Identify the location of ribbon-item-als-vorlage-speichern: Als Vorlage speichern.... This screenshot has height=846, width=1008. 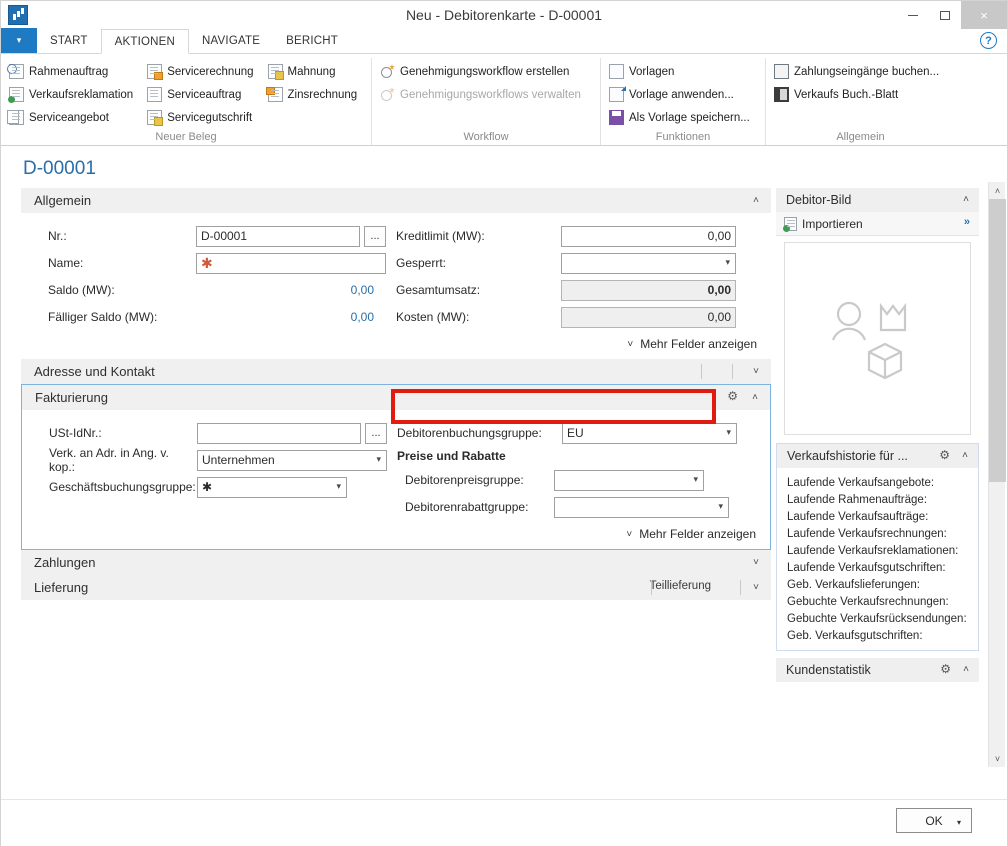
(681, 117).